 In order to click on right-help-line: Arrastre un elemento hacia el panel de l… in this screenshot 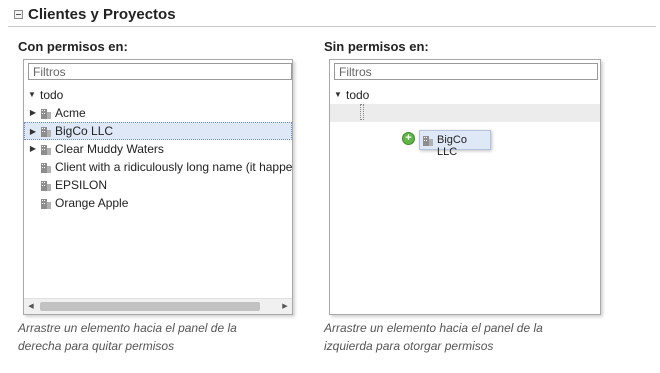, I will do `click(433, 328)`.